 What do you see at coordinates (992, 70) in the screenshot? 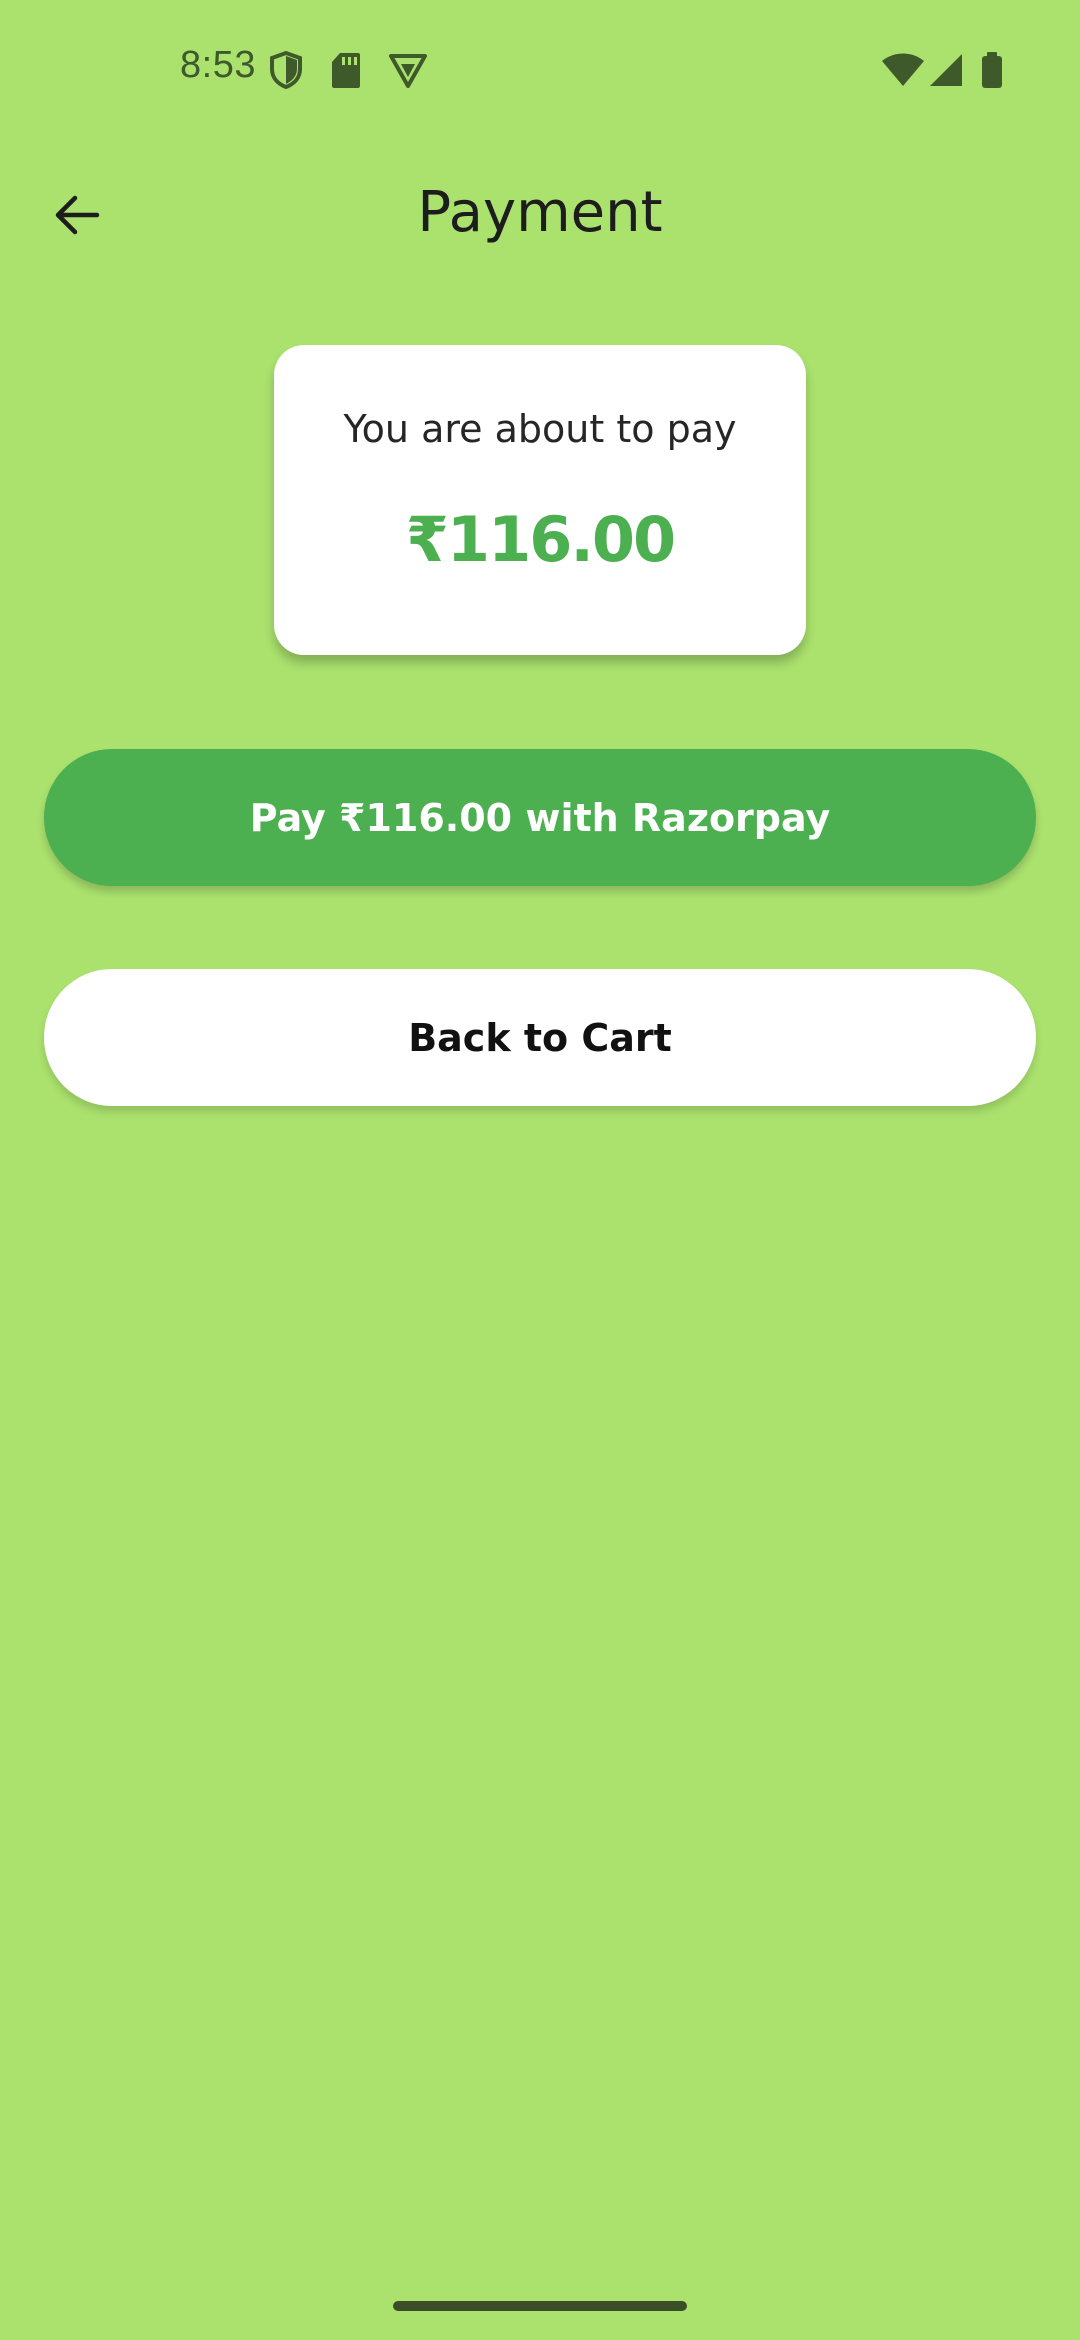
I see `battery-icon` at bounding box center [992, 70].